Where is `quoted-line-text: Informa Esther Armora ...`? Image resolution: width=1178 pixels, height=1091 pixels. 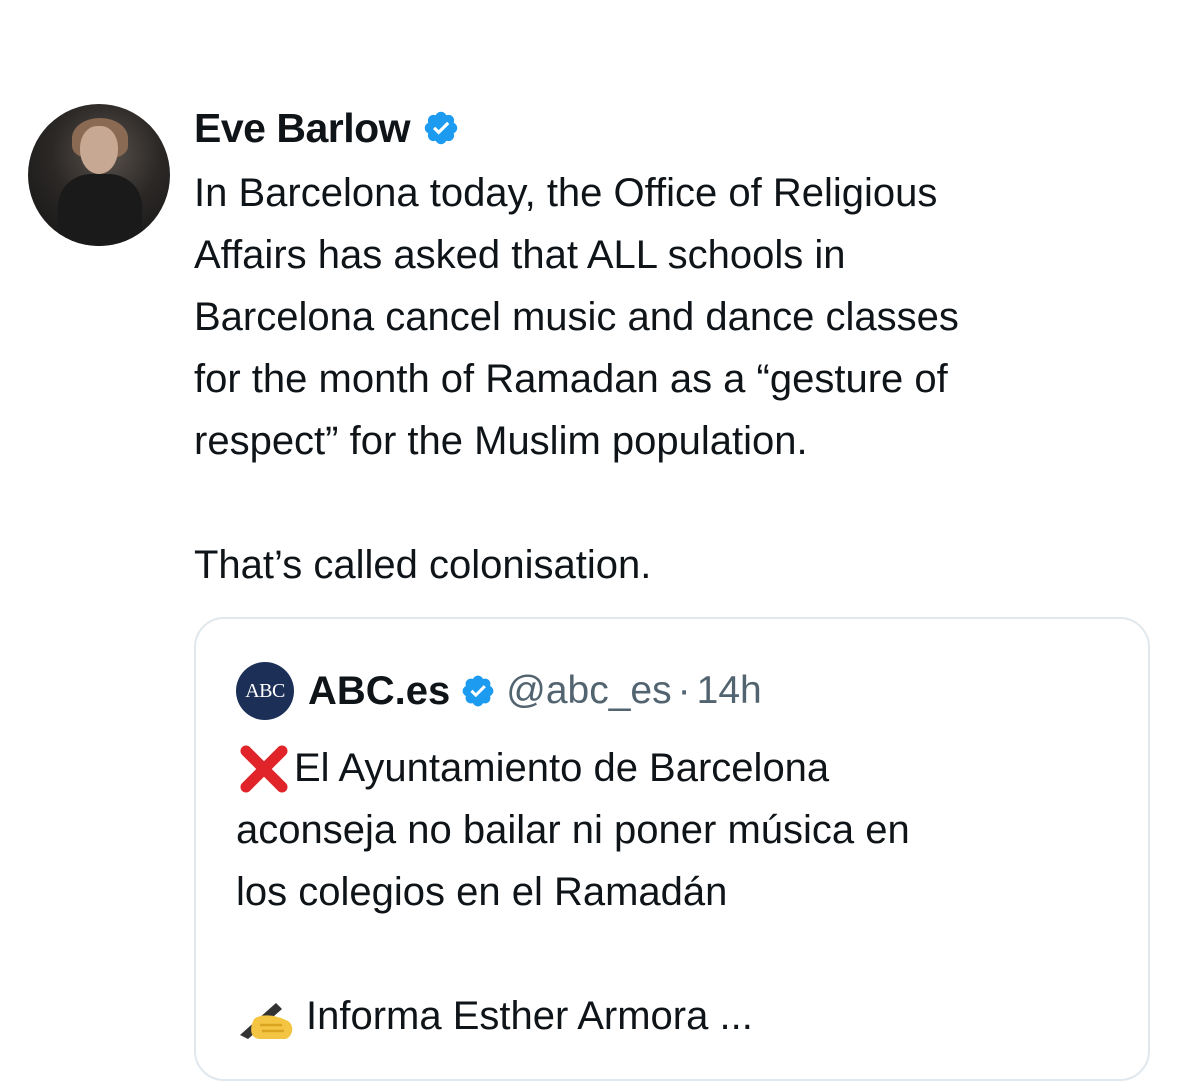 quoted-line-text: Informa Esther Armora ... is located at coordinates (529, 1016).